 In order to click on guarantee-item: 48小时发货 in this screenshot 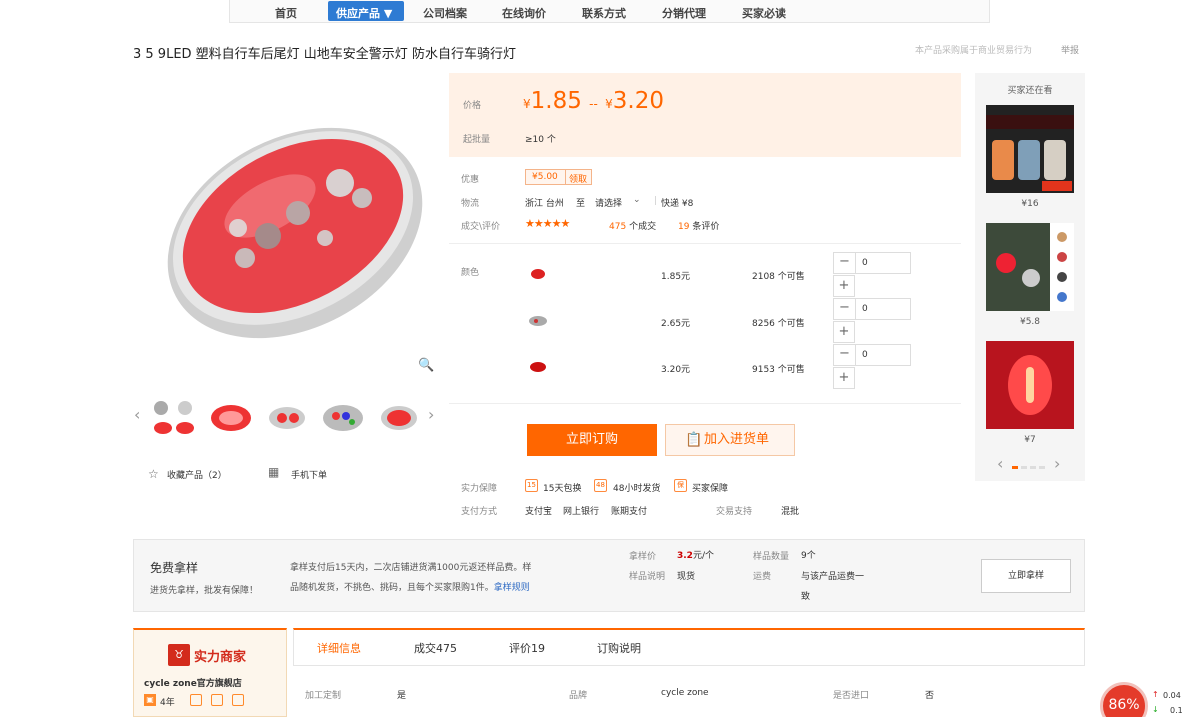, I will do `click(636, 487)`.